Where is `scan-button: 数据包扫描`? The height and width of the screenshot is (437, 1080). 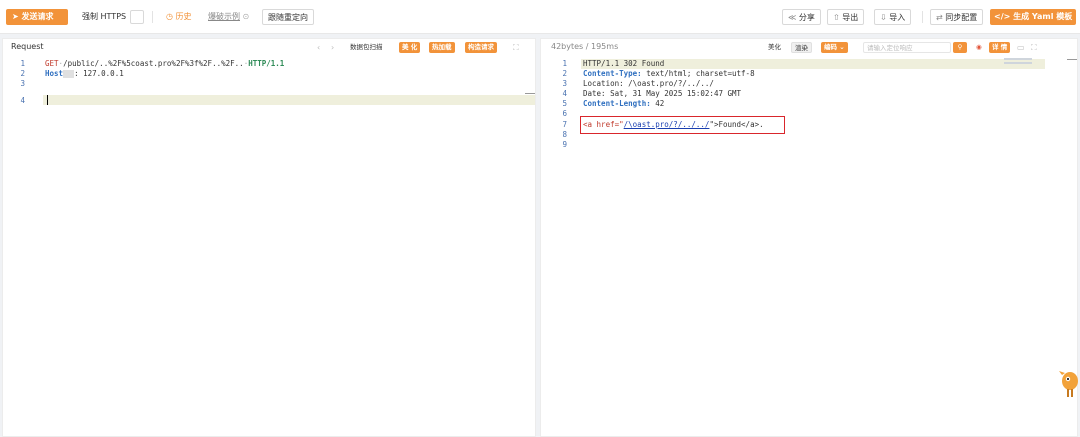
scan-button: 数据包扫描 is located at coordinates (366, 47).